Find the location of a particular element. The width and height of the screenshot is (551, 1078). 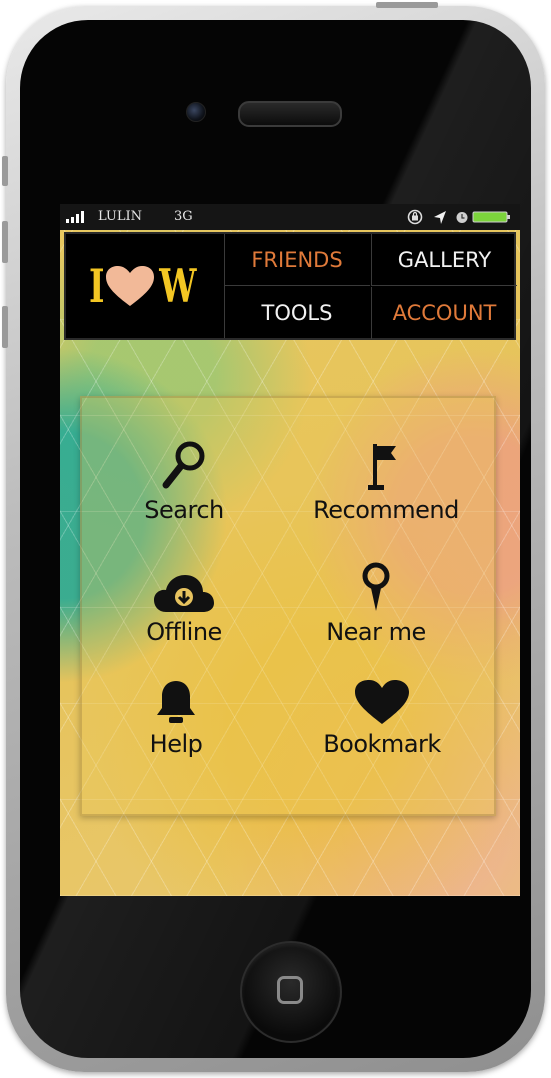

earpiece-speaker is located at coordinates (290, 114).